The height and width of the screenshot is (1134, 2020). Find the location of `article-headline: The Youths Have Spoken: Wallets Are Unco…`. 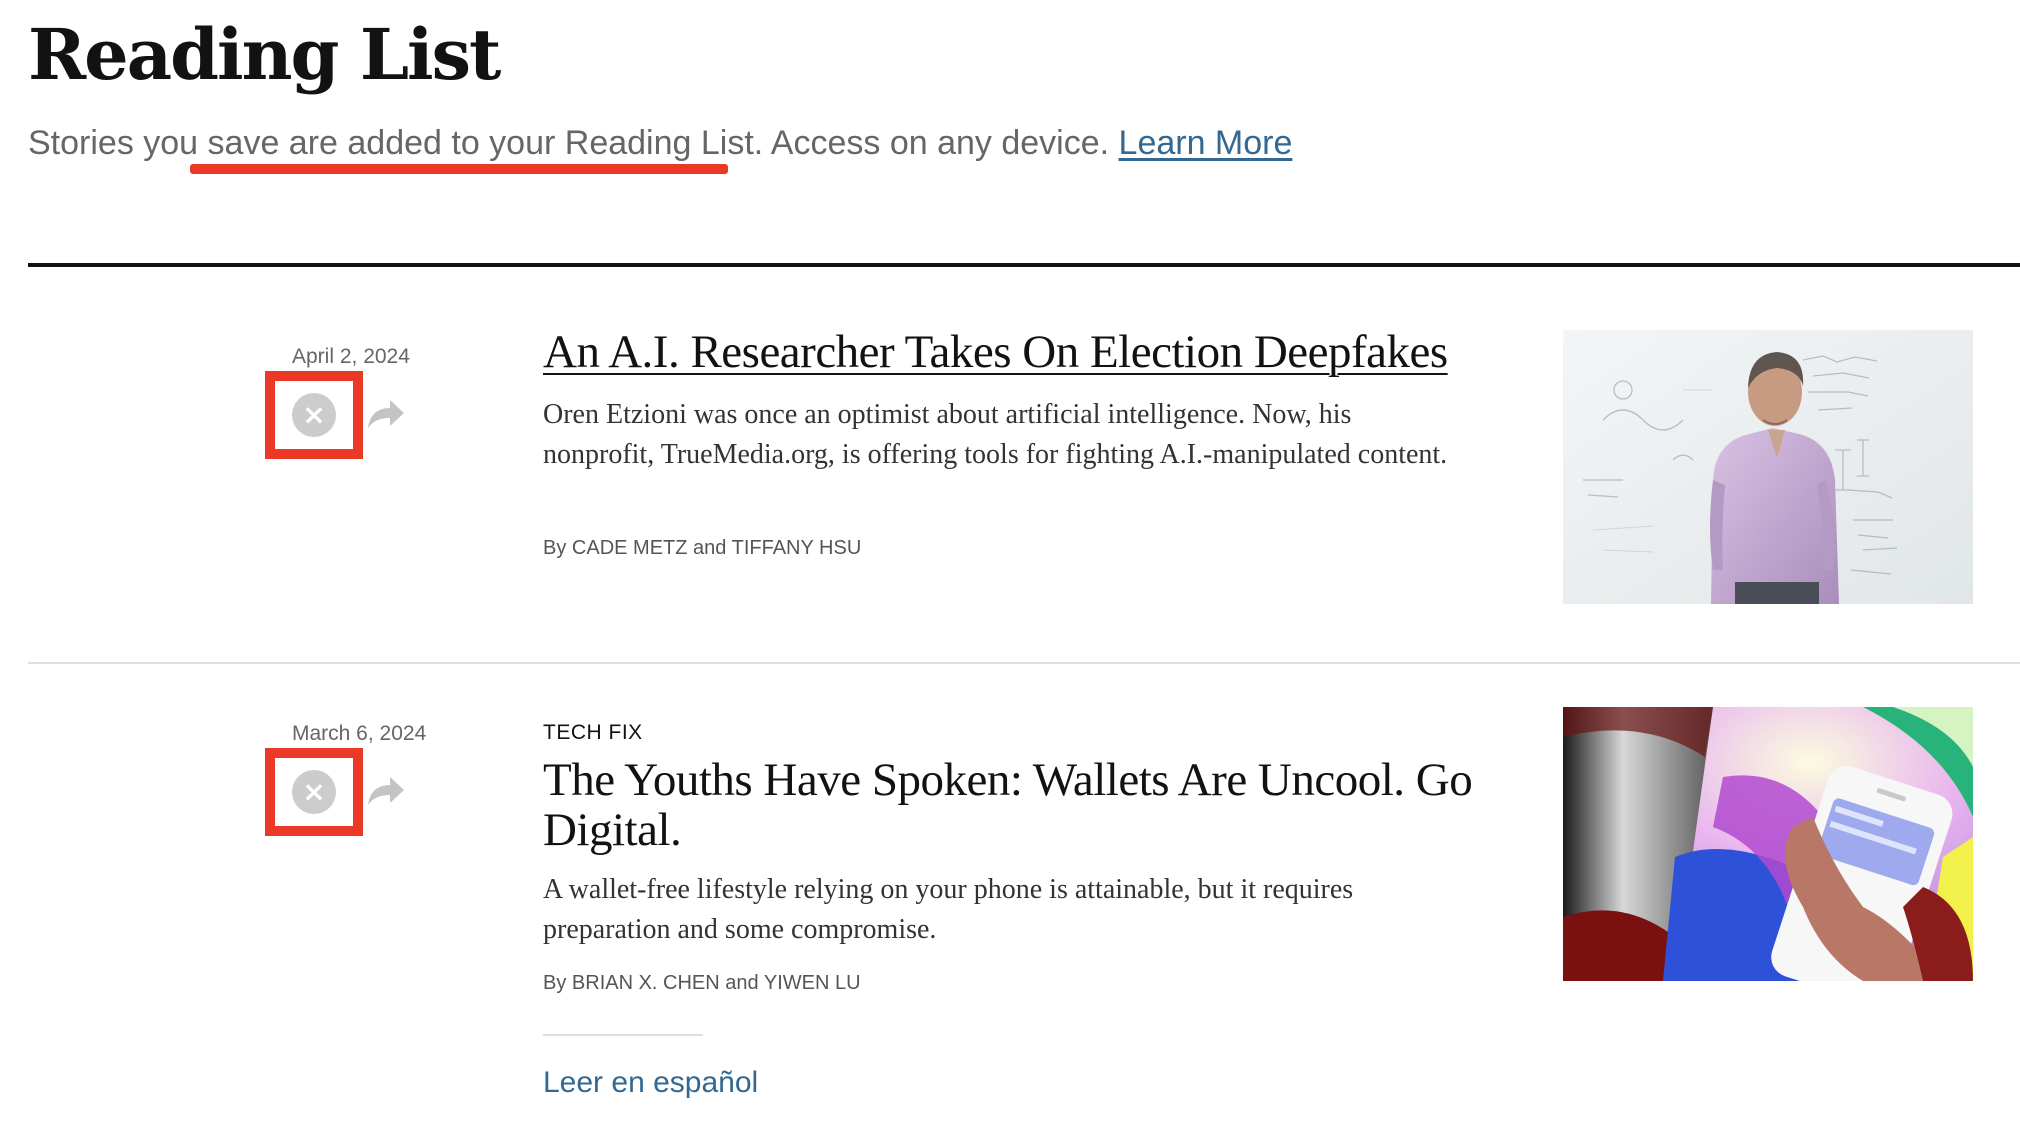

article-headline: The Youths Have Spoken: Wallets Are Unco… is located at coordinates (1043, 805).